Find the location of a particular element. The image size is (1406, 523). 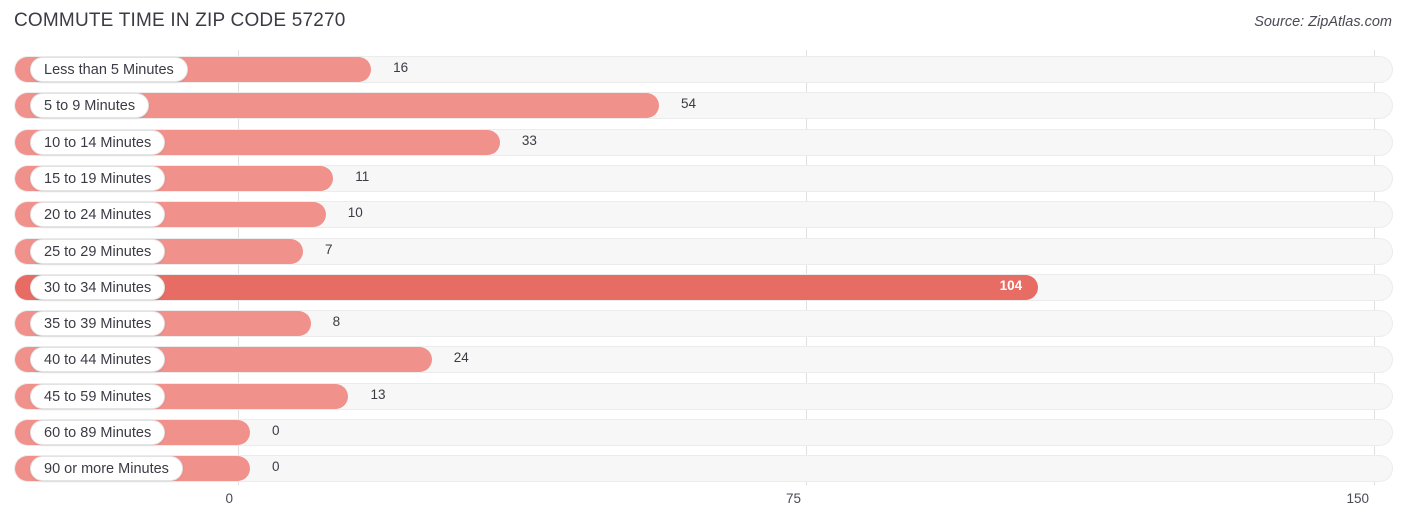

bar-value-label: 24 is located at coordinates (461, 358).